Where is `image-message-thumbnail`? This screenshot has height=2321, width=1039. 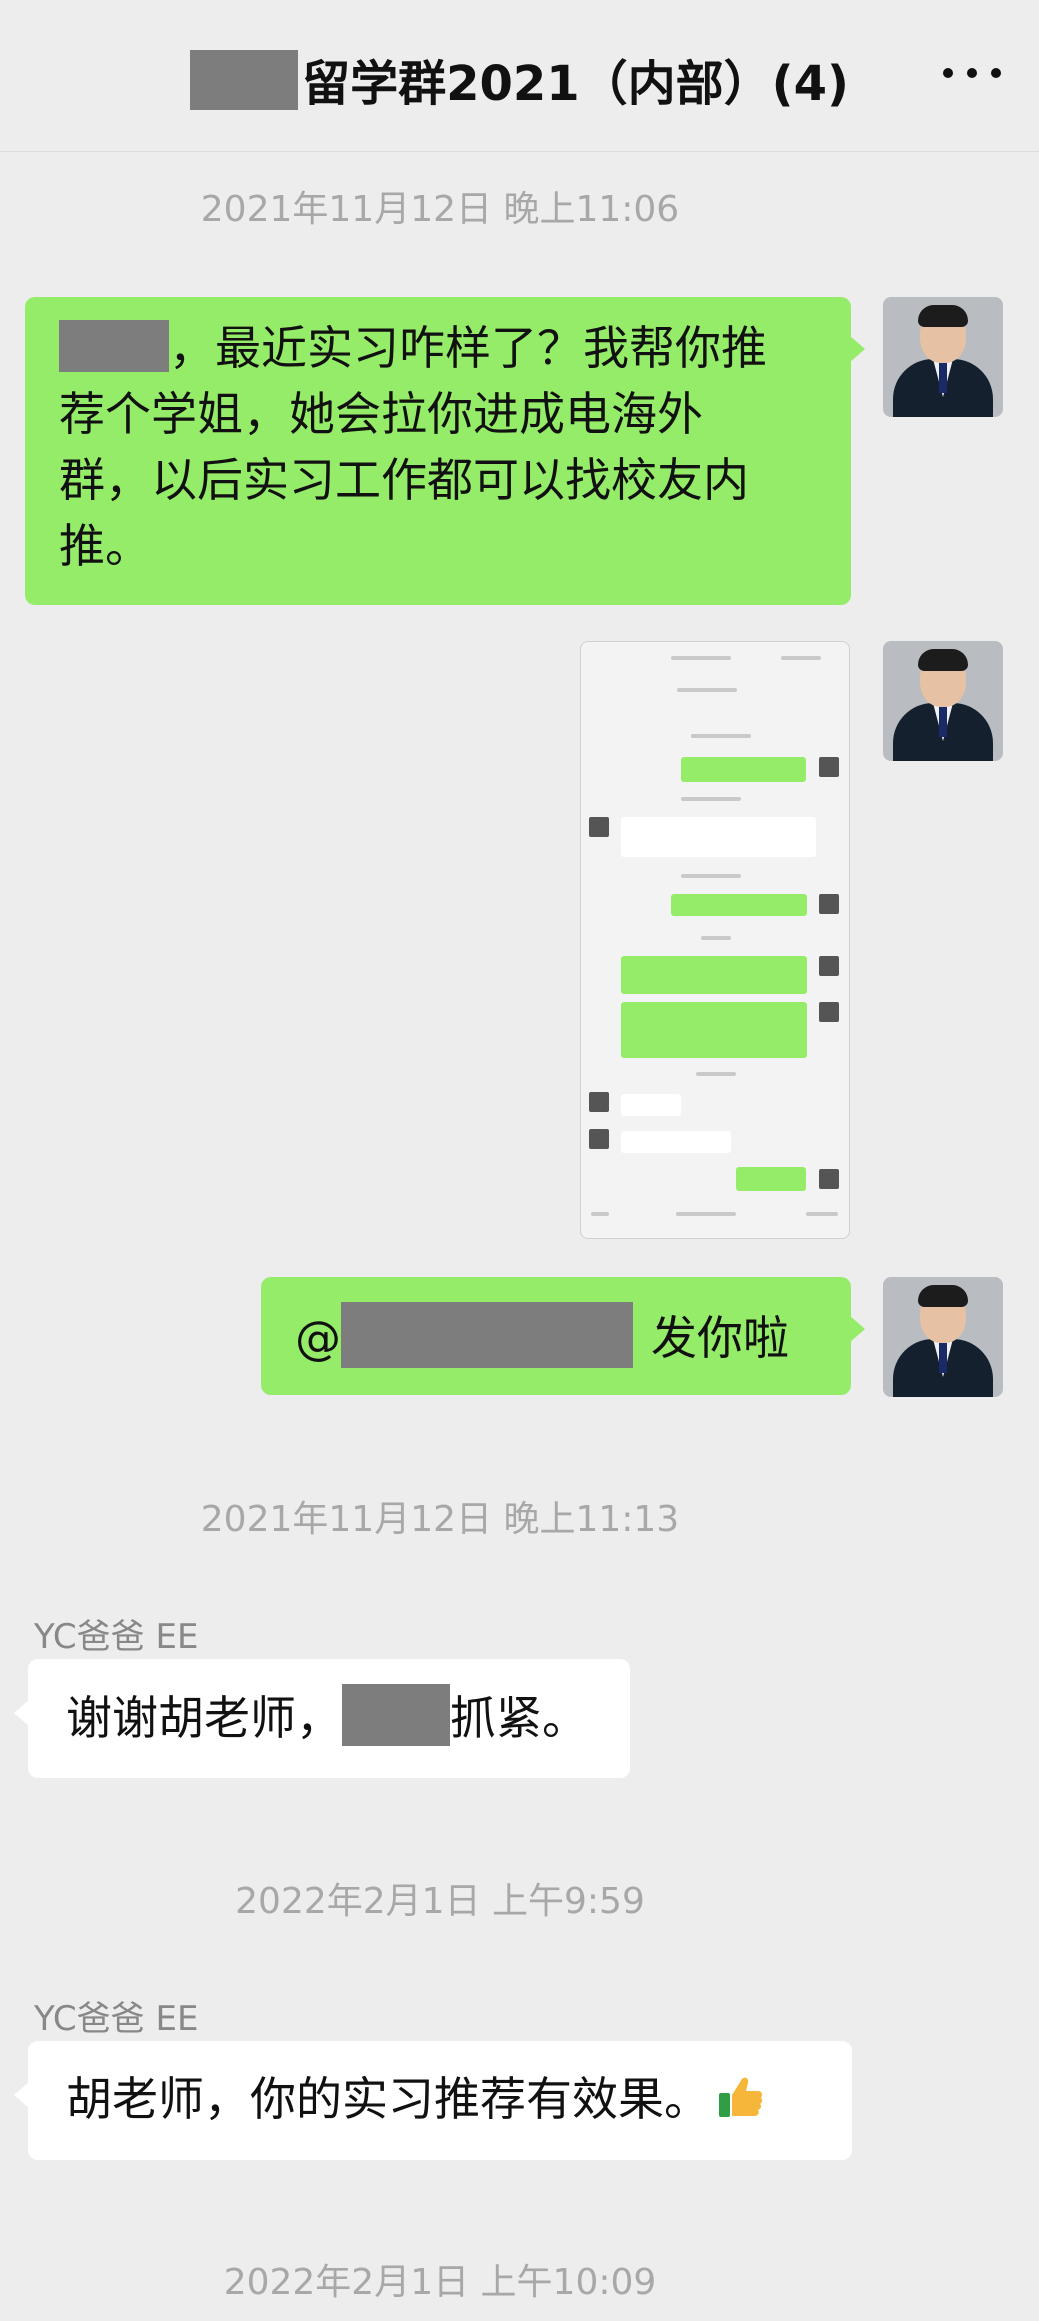
image-message-thumbnail is located at coordinates (715, 940).